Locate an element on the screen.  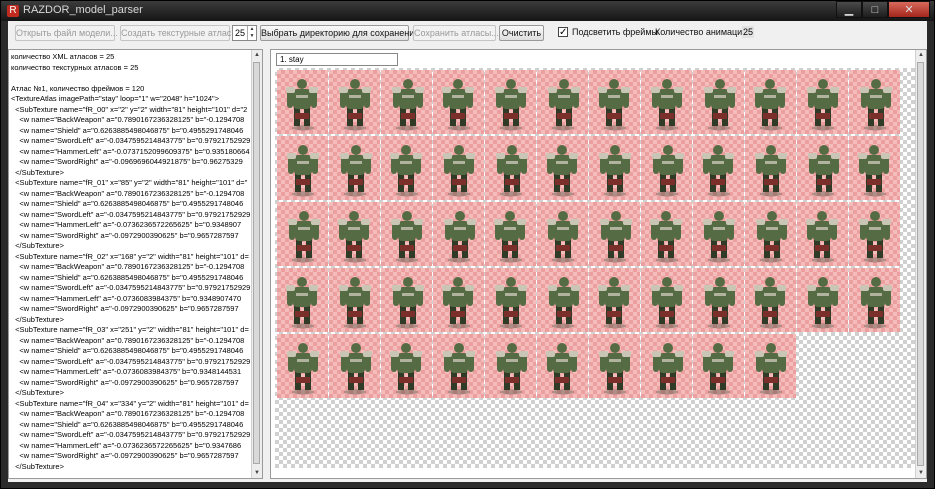
create-atlases-button: Создать текстурные атласы is located at coordinates (179, 33).